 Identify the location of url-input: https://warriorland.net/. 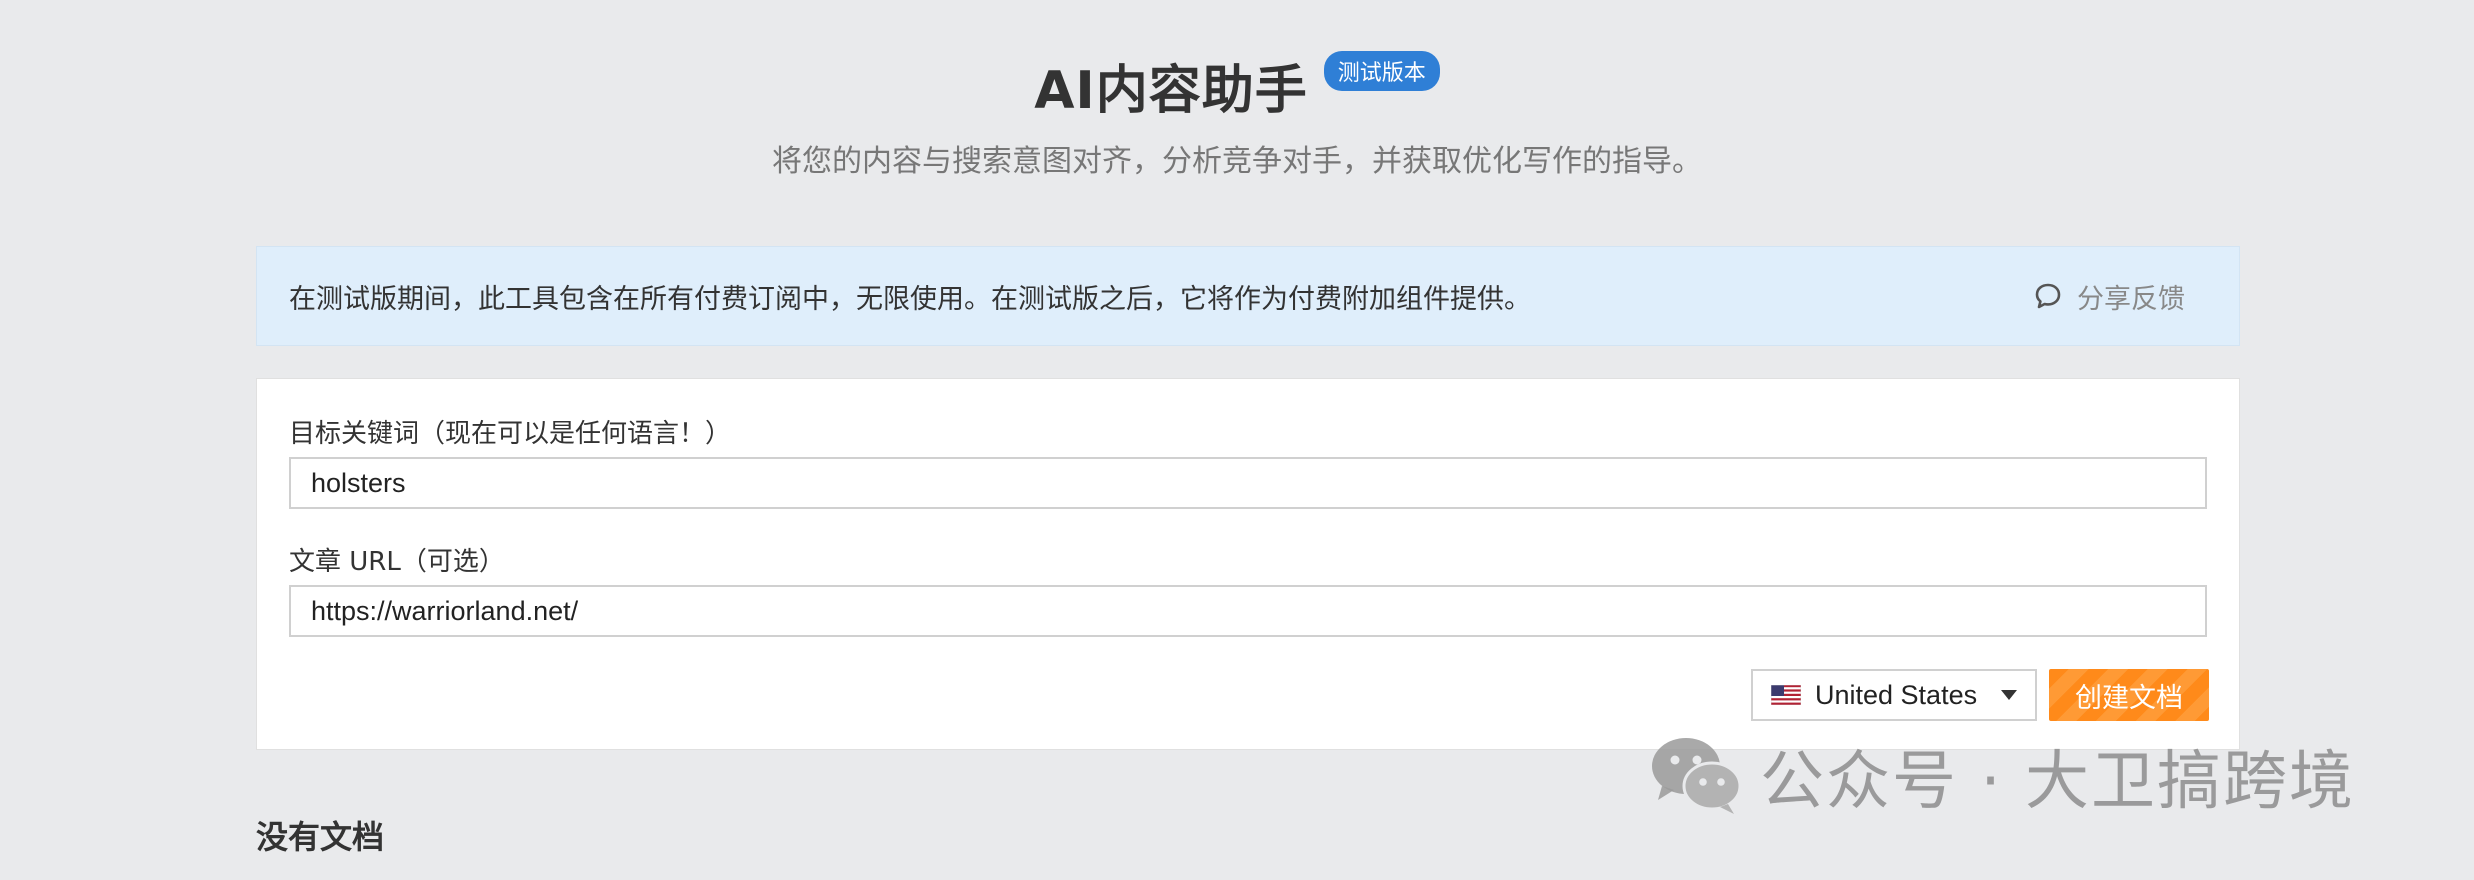
(1248, 611).